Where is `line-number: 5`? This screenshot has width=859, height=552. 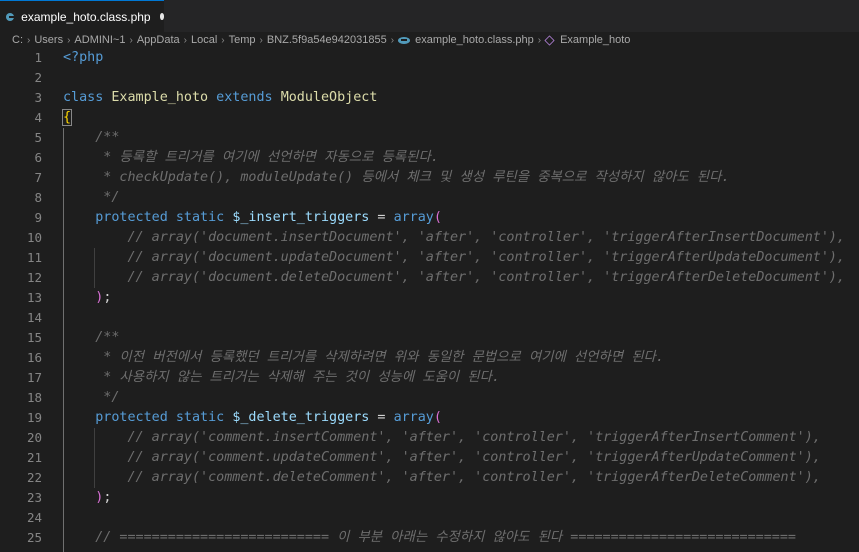
line-number: 5 is located at coordinates (38, 137).